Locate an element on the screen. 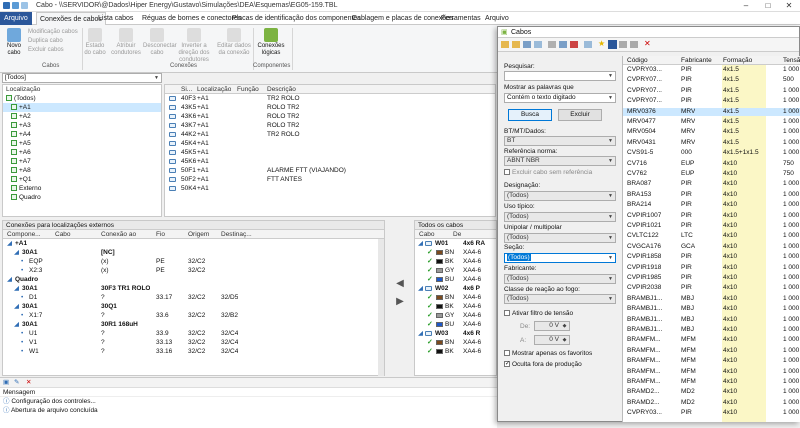 This screenshot has height=428, width=800. ext-connection-row: • U1? 33.9 32/C2 32/C4 is located at coordinates (193, 333).